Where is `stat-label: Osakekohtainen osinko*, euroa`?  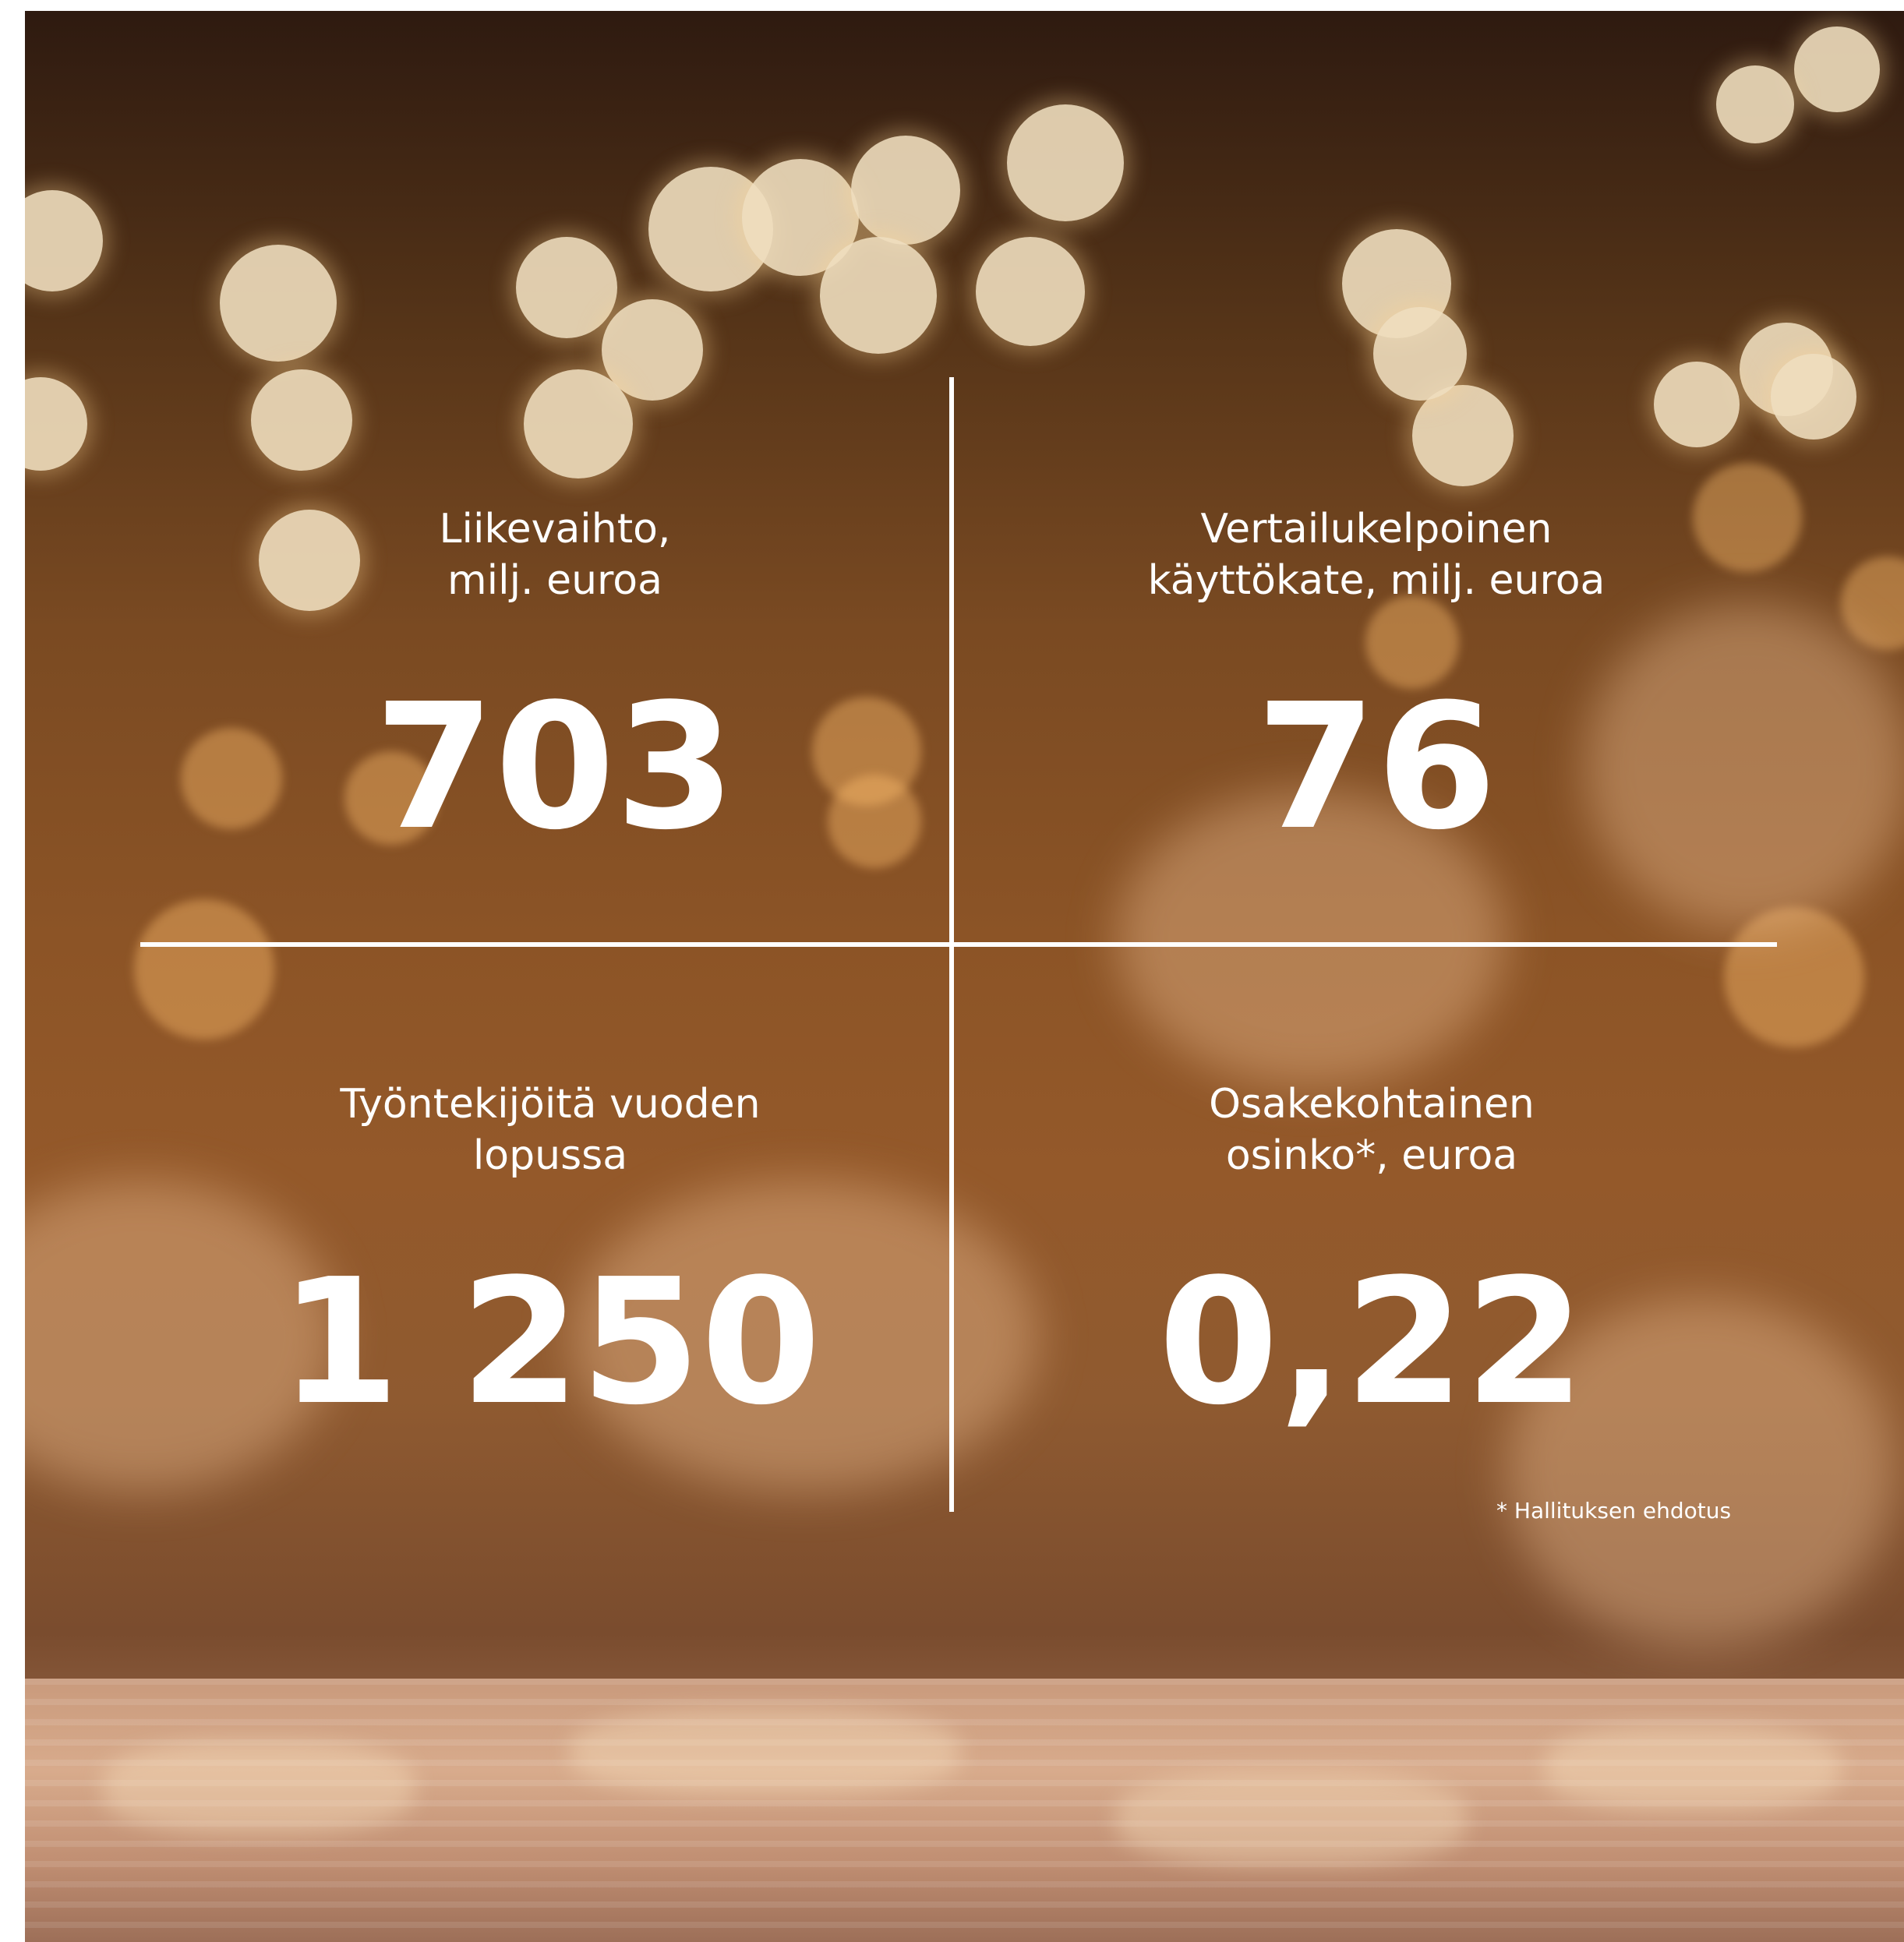 stat-label: Osakekohtainen osinko*, euroa is located at coordinates (1372, 1130).